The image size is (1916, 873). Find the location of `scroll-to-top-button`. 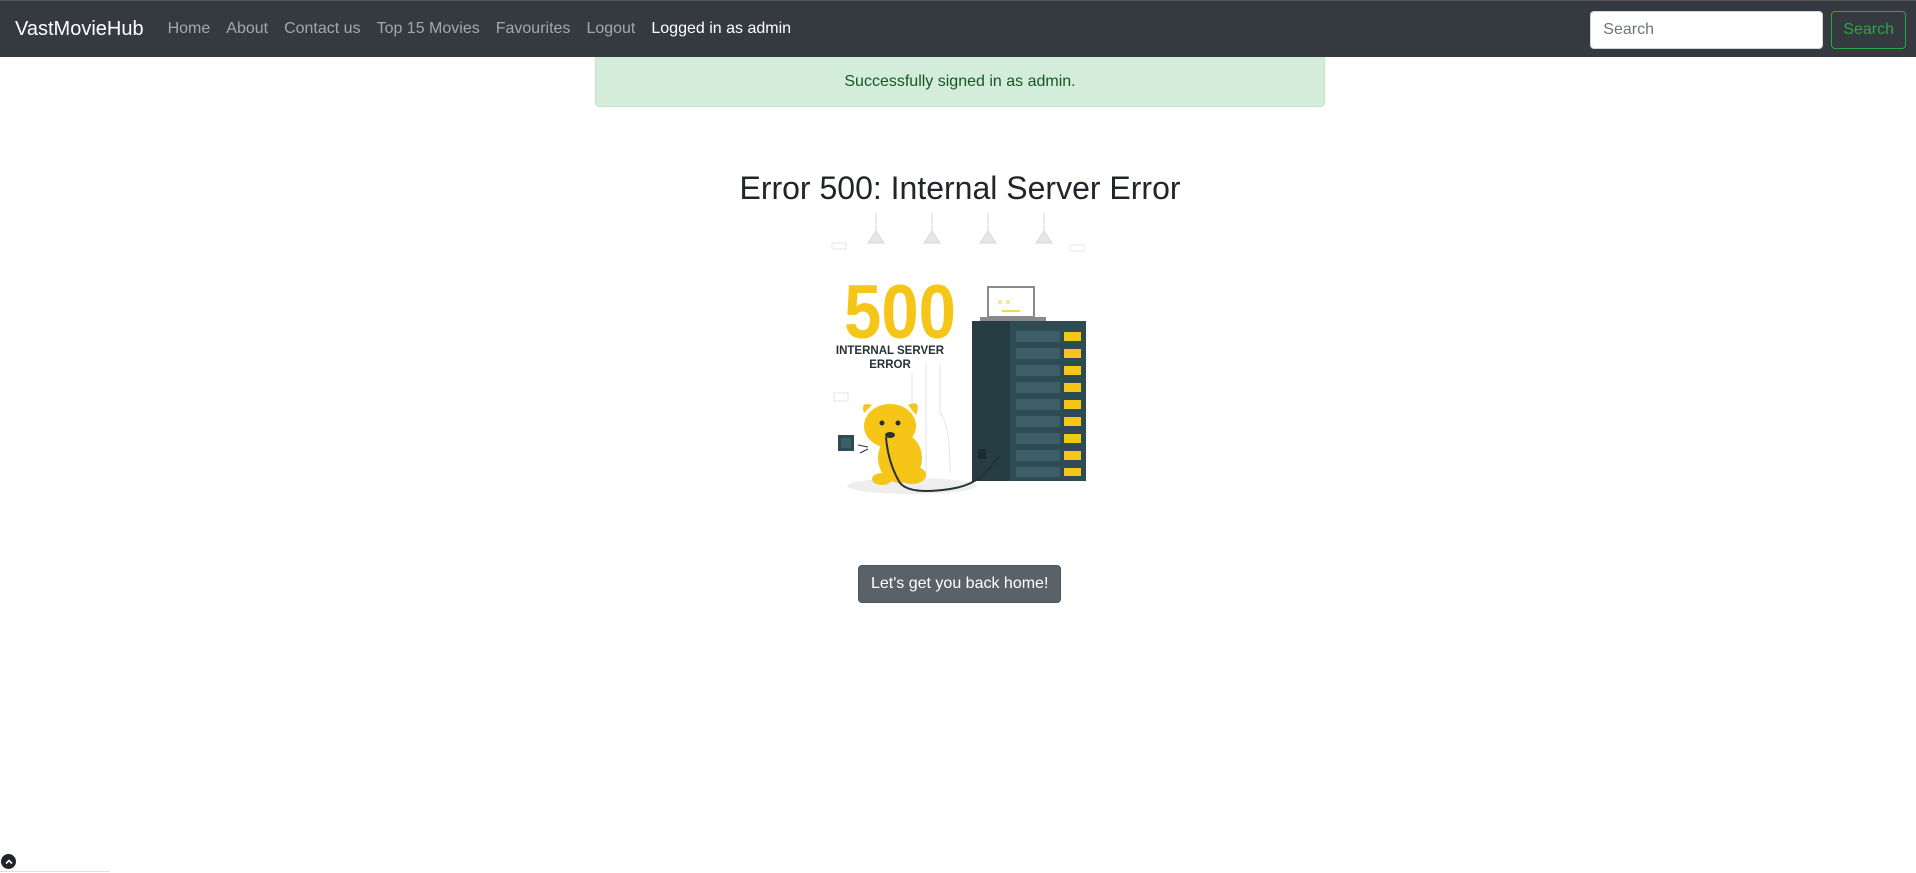

scroll-to-top-button is located at coordinates (8, 861).